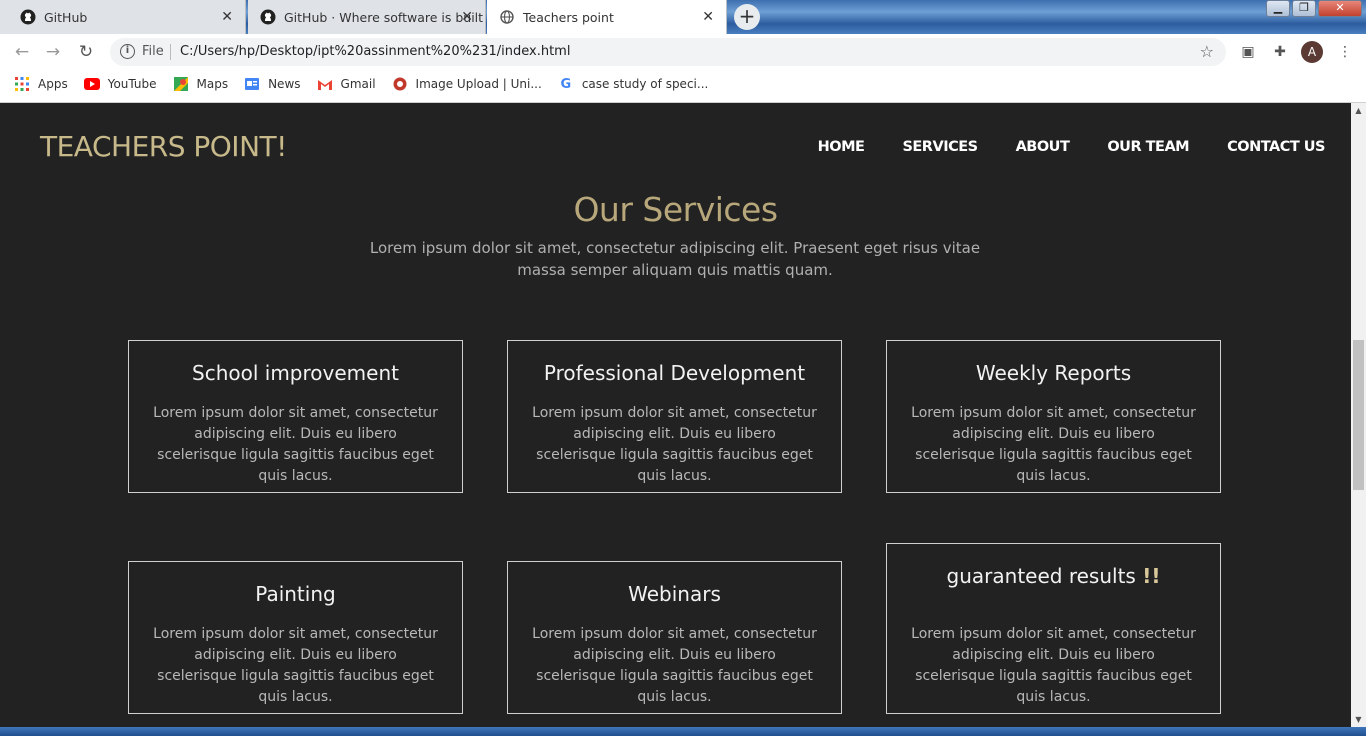 The width and height of the screenshot is (1366, 736). What do you see at coordinates (53, 52) in the screenshot?
I see `forward-arrow-icon: →` at bounding box center [53, 52].